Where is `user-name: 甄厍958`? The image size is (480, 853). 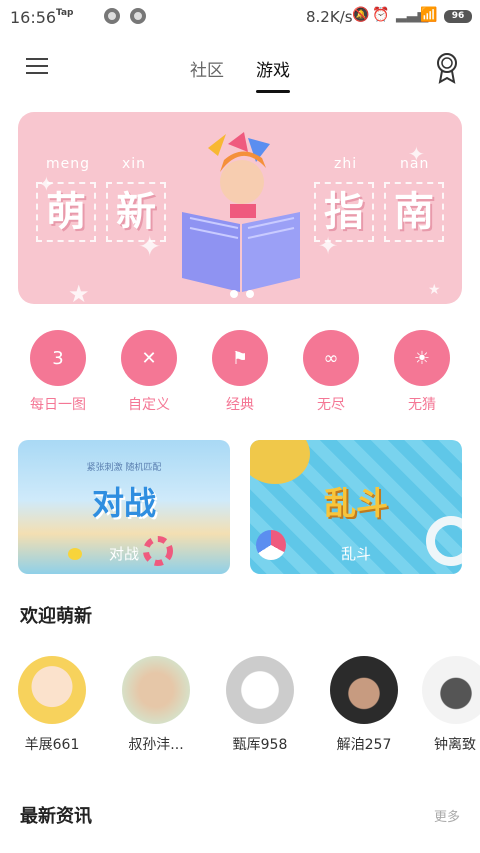
user-name: 甄厍958 is located at coordinates (260, 745).